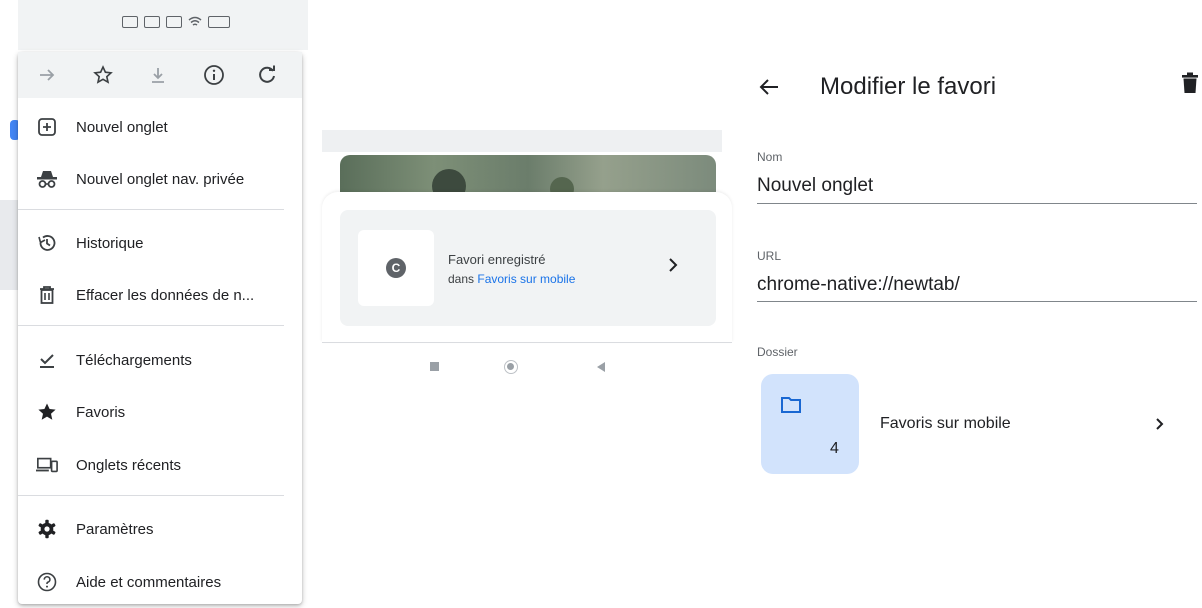  Describe the element at coordinates (977, 203) in the screenshot. I see `name-field-underline` at that location.